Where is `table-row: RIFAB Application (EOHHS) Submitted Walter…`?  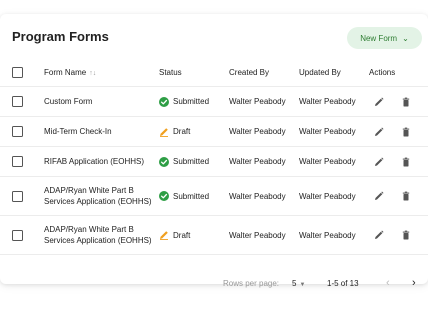
table-row: RIFAB Application (EOHHS) Submitted Walter… is located at coordinates (214, 161).